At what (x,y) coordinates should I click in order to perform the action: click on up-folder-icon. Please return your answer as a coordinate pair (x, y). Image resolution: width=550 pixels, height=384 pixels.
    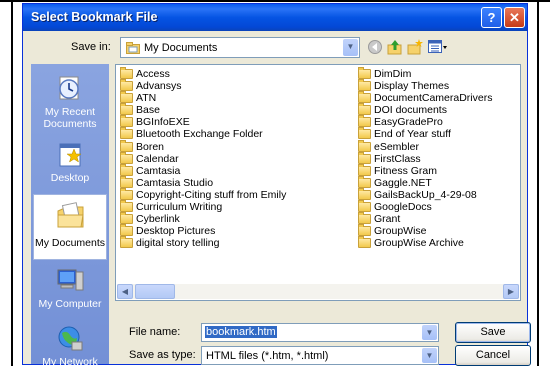
    Looking at the image, I should click on (395, 47).